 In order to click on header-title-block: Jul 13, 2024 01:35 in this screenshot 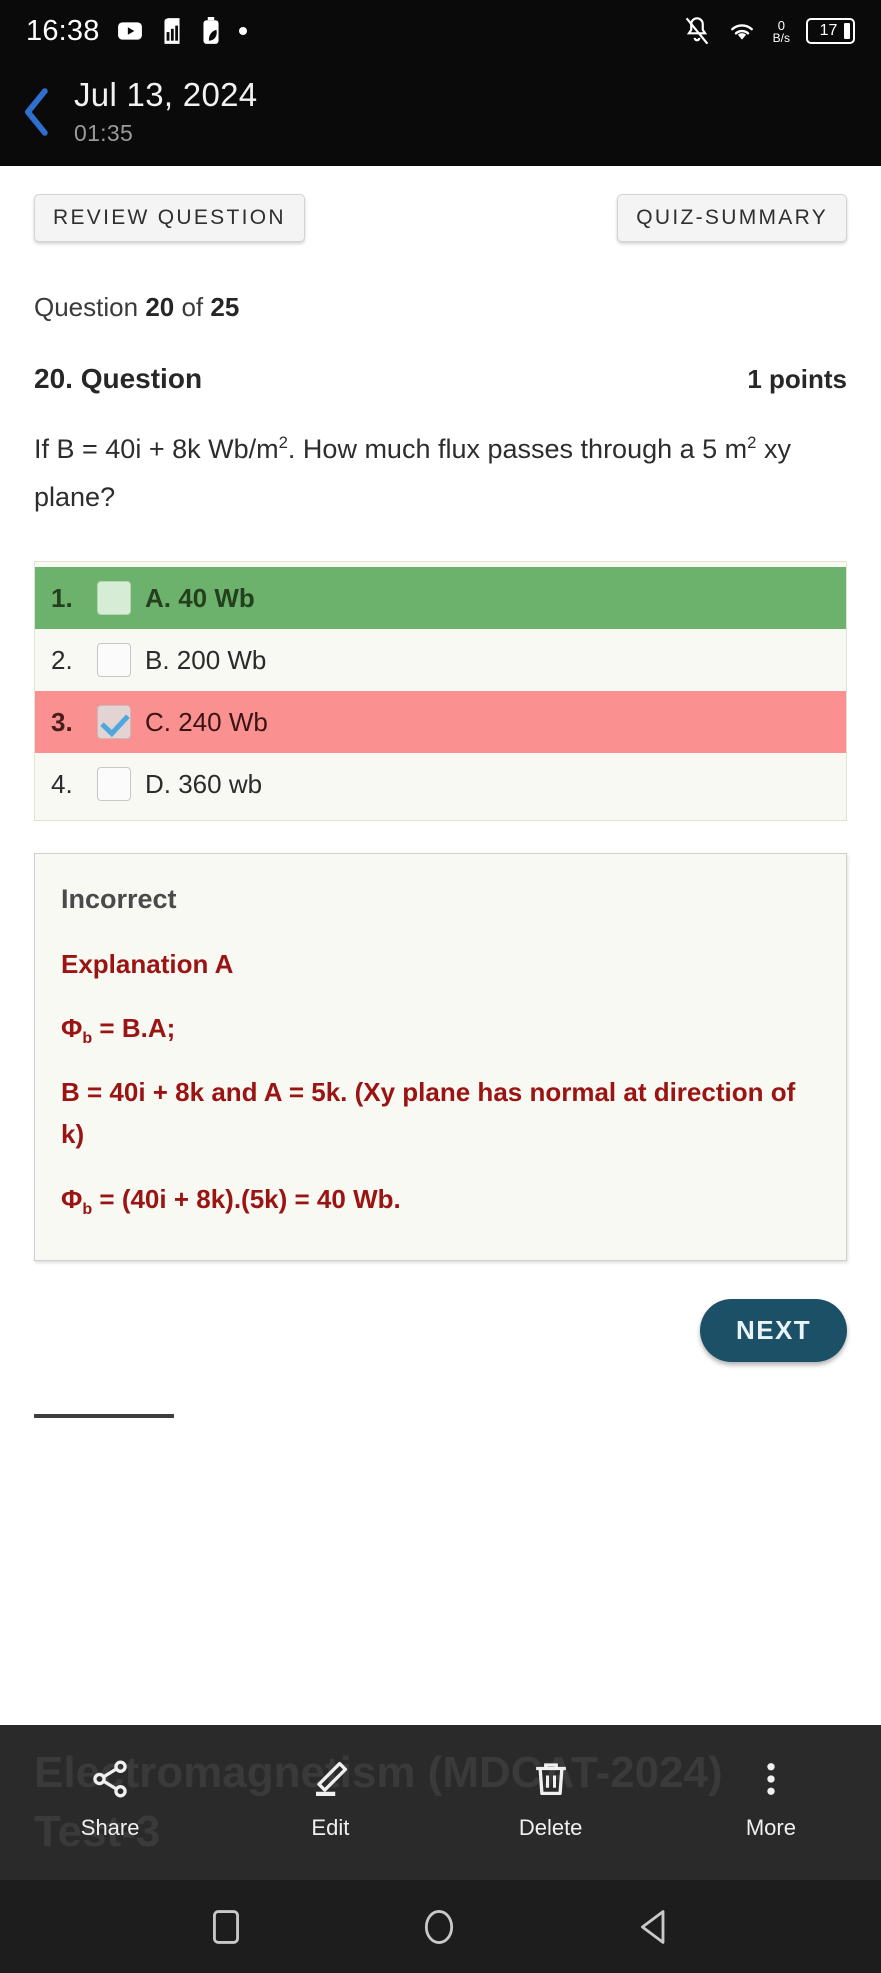, I will do `click(165, 109)`.